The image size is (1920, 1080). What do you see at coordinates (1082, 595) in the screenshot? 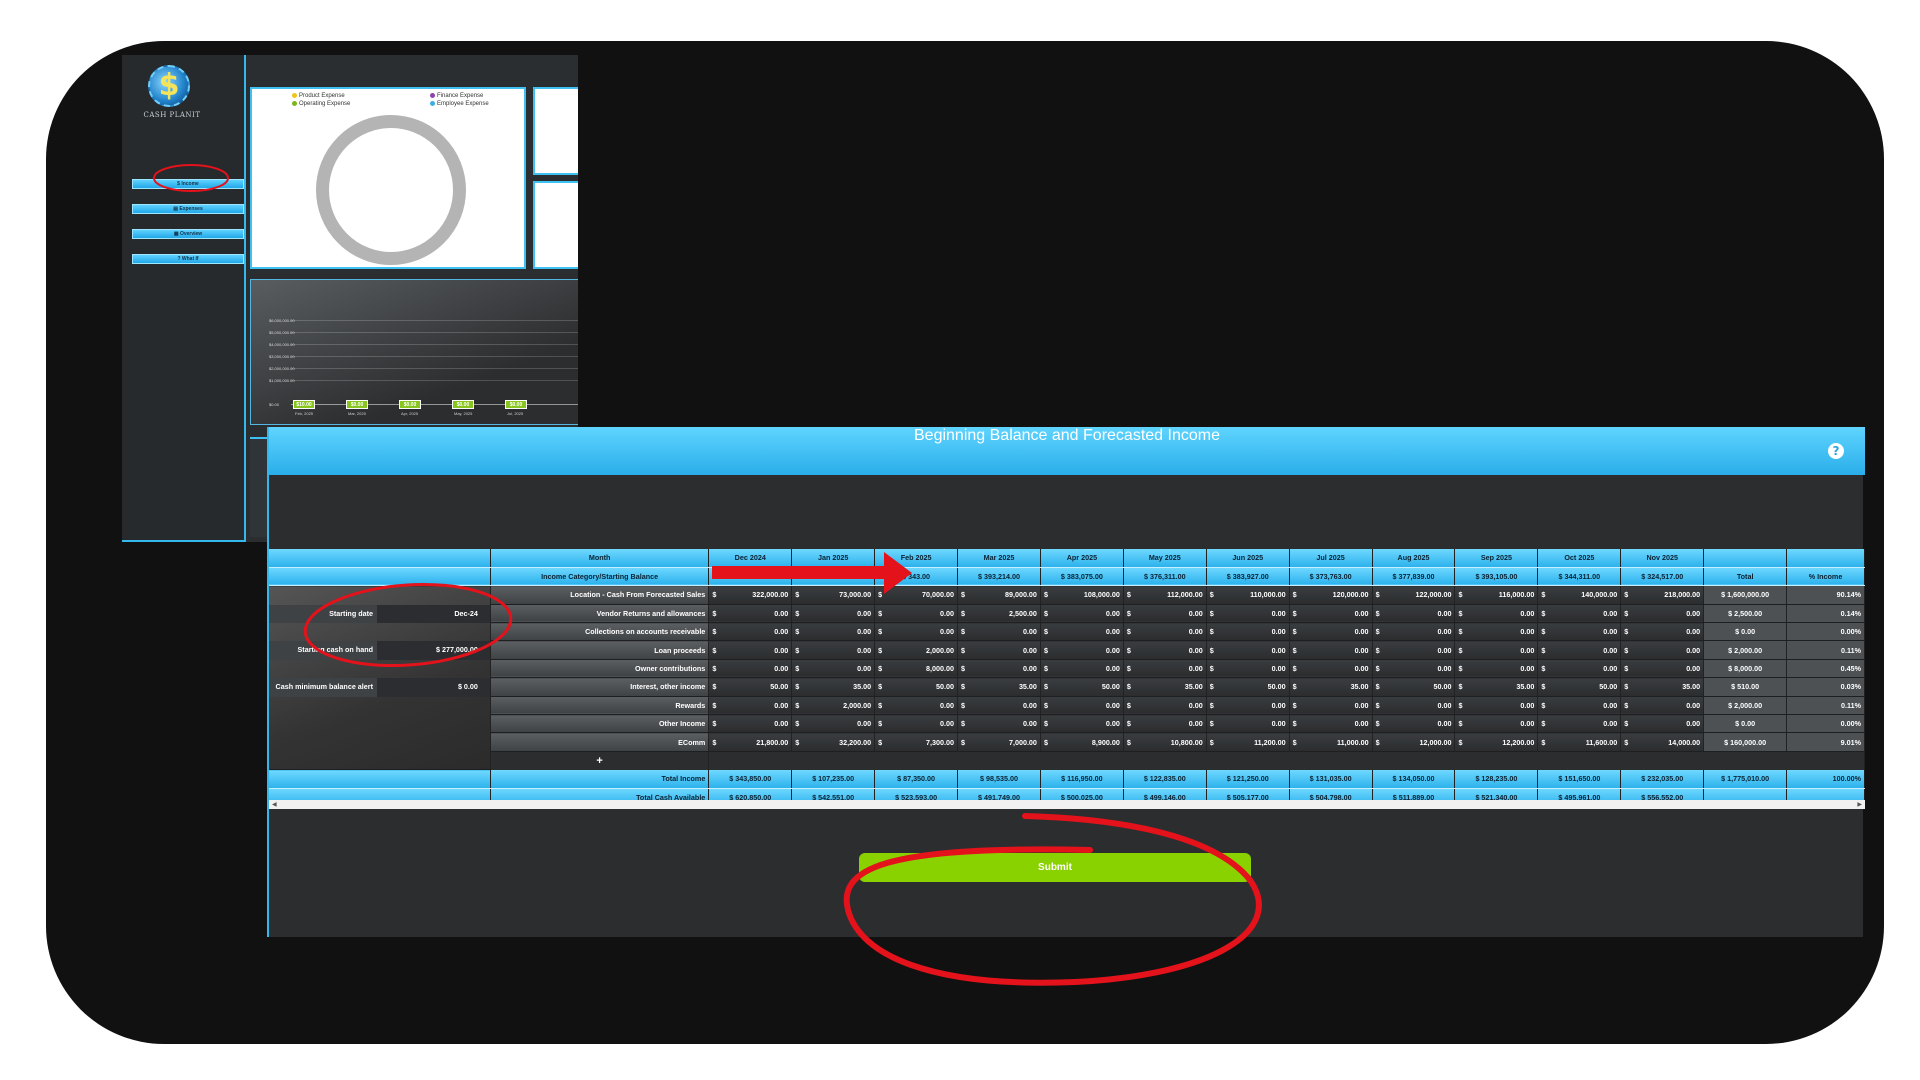
I see `amount-input: $108,000.00` at bounding box center [1082, 595].